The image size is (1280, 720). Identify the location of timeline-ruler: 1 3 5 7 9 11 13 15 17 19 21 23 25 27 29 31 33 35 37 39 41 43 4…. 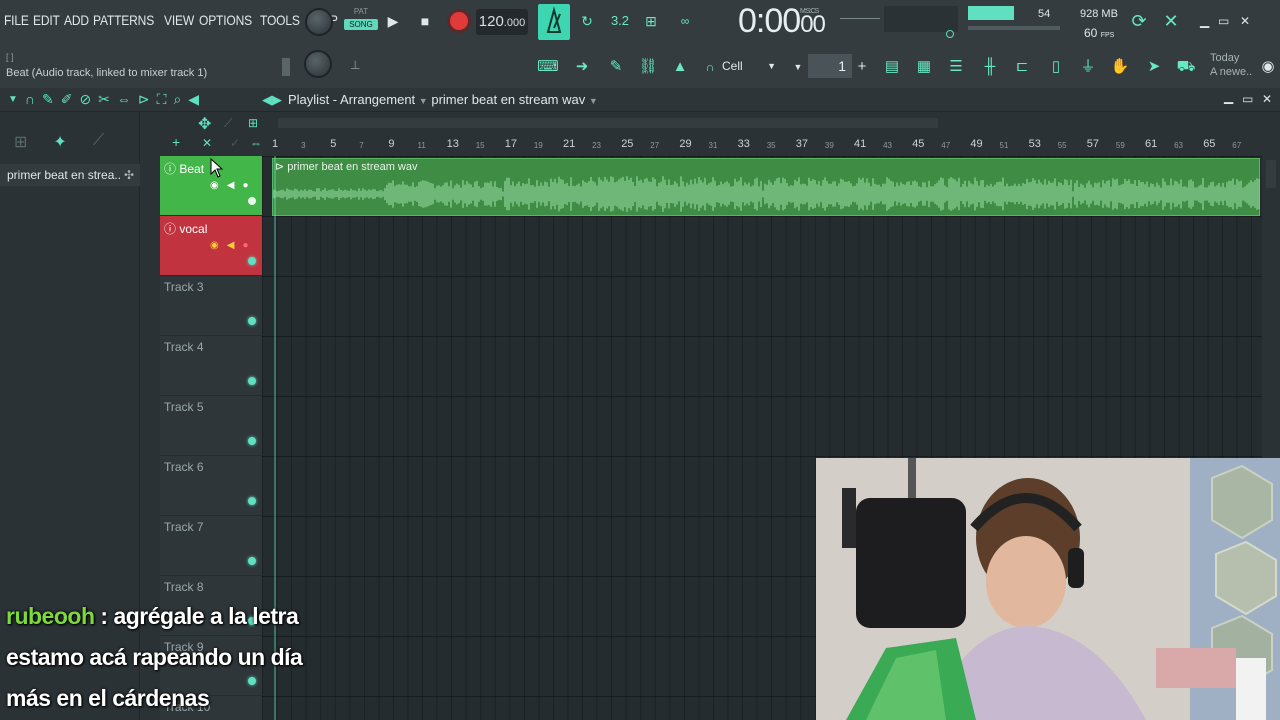
(771, 134).